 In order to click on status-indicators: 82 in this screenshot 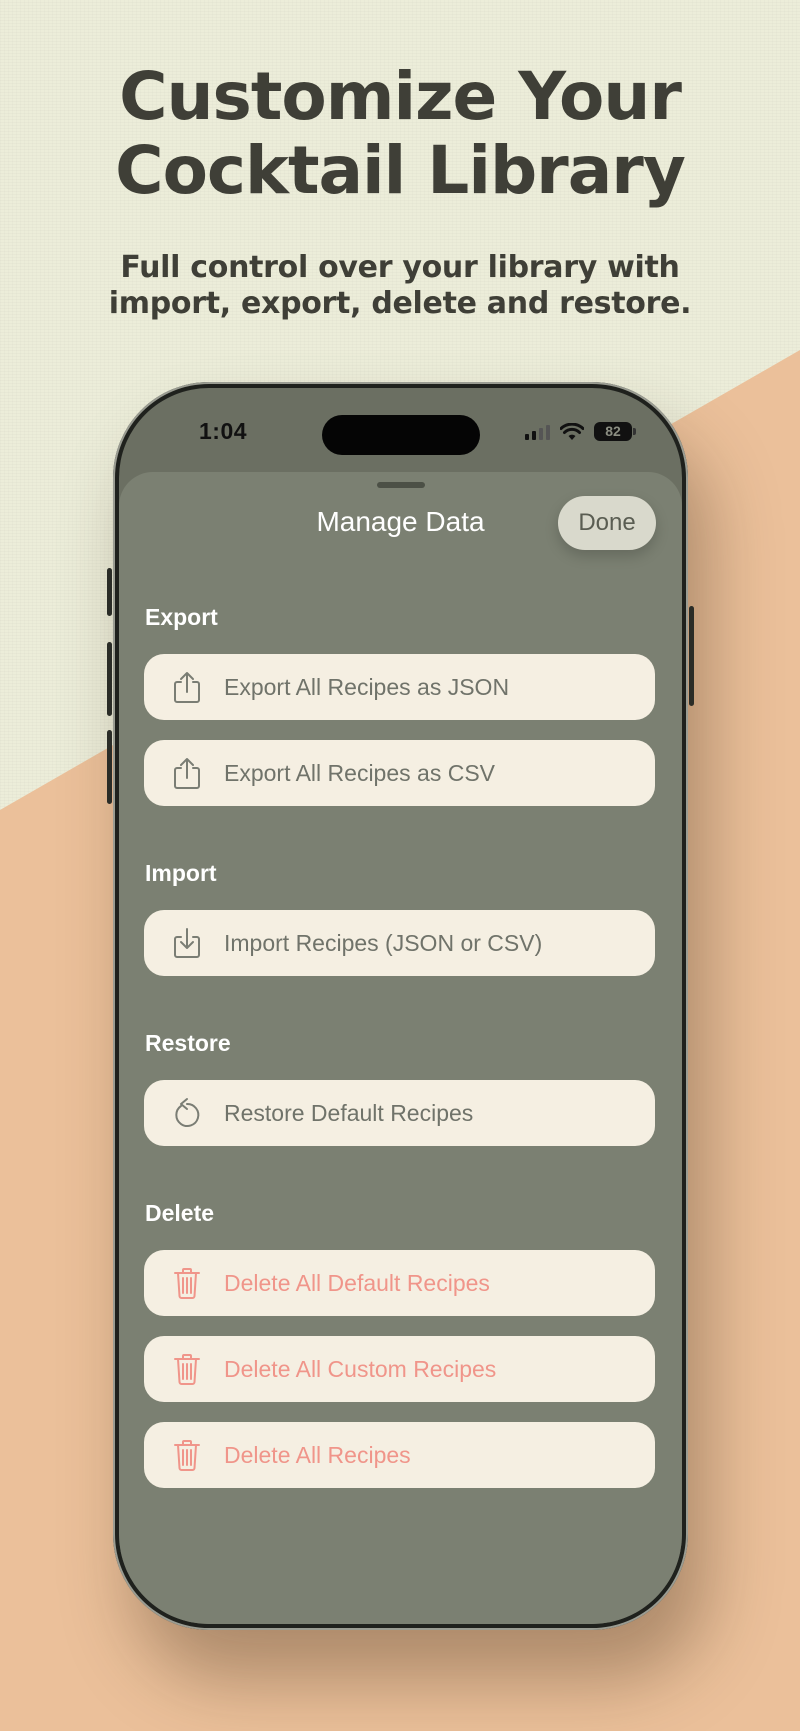, I will do `click(580, 431)`.